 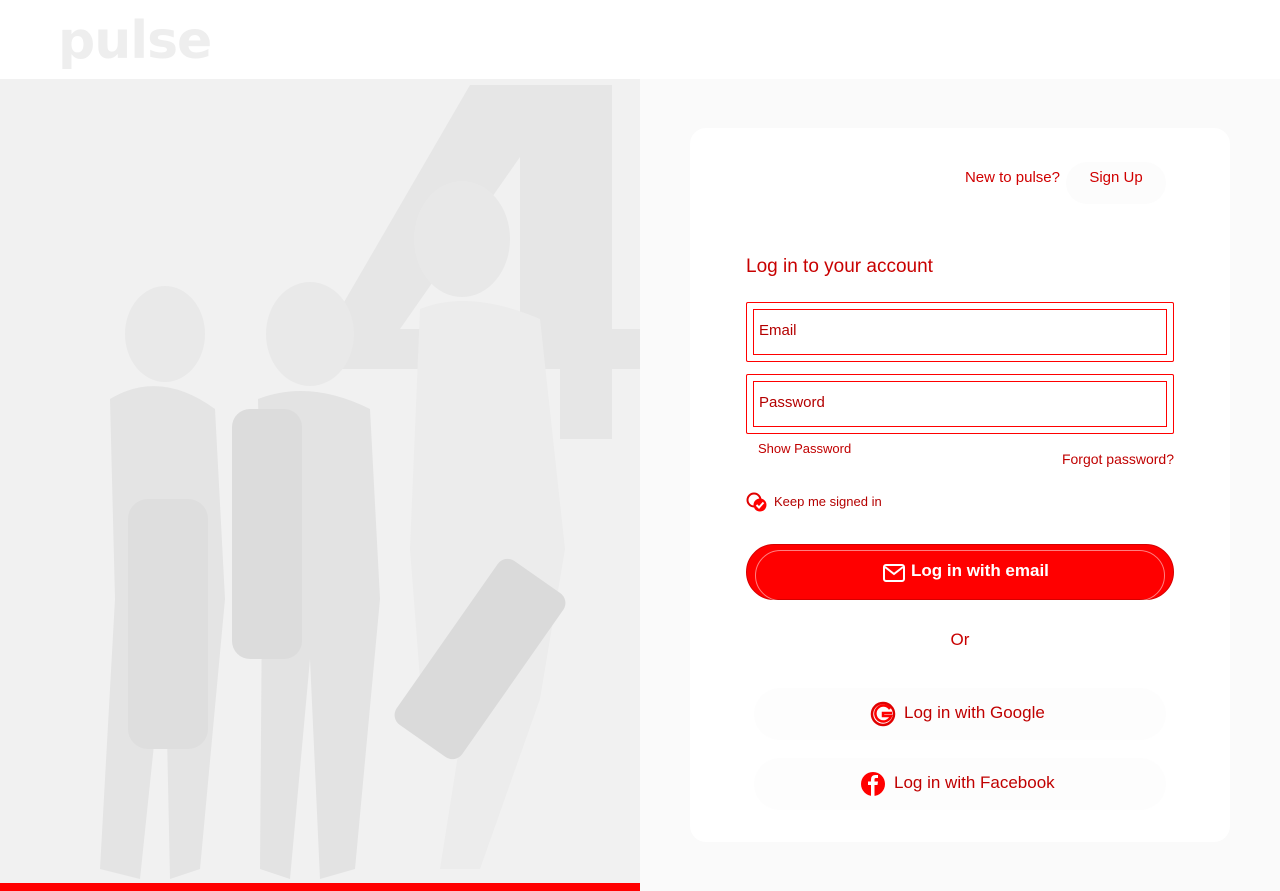 What do you see at coordinates (640, 39) in the screenshot?
I see `top-bar: pulse` at bounding box center [640, 39].